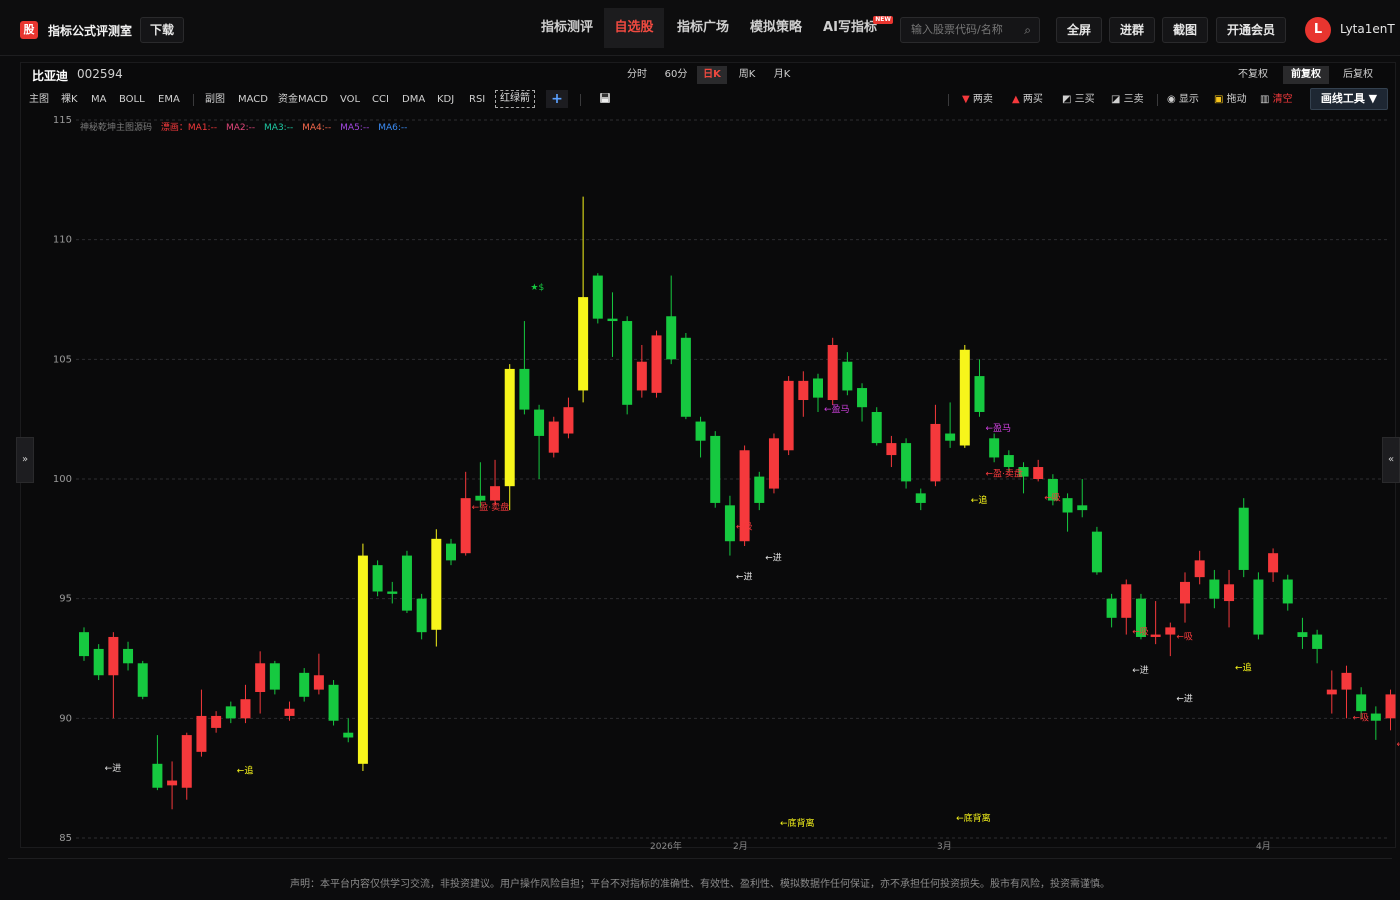 The width and height of the screenshot is (1400, 900). What do you see at coordinates (69, 100) in the screenshot?
I see `toolbar-bare-k: 裸K` at bounding box center [69, 100].